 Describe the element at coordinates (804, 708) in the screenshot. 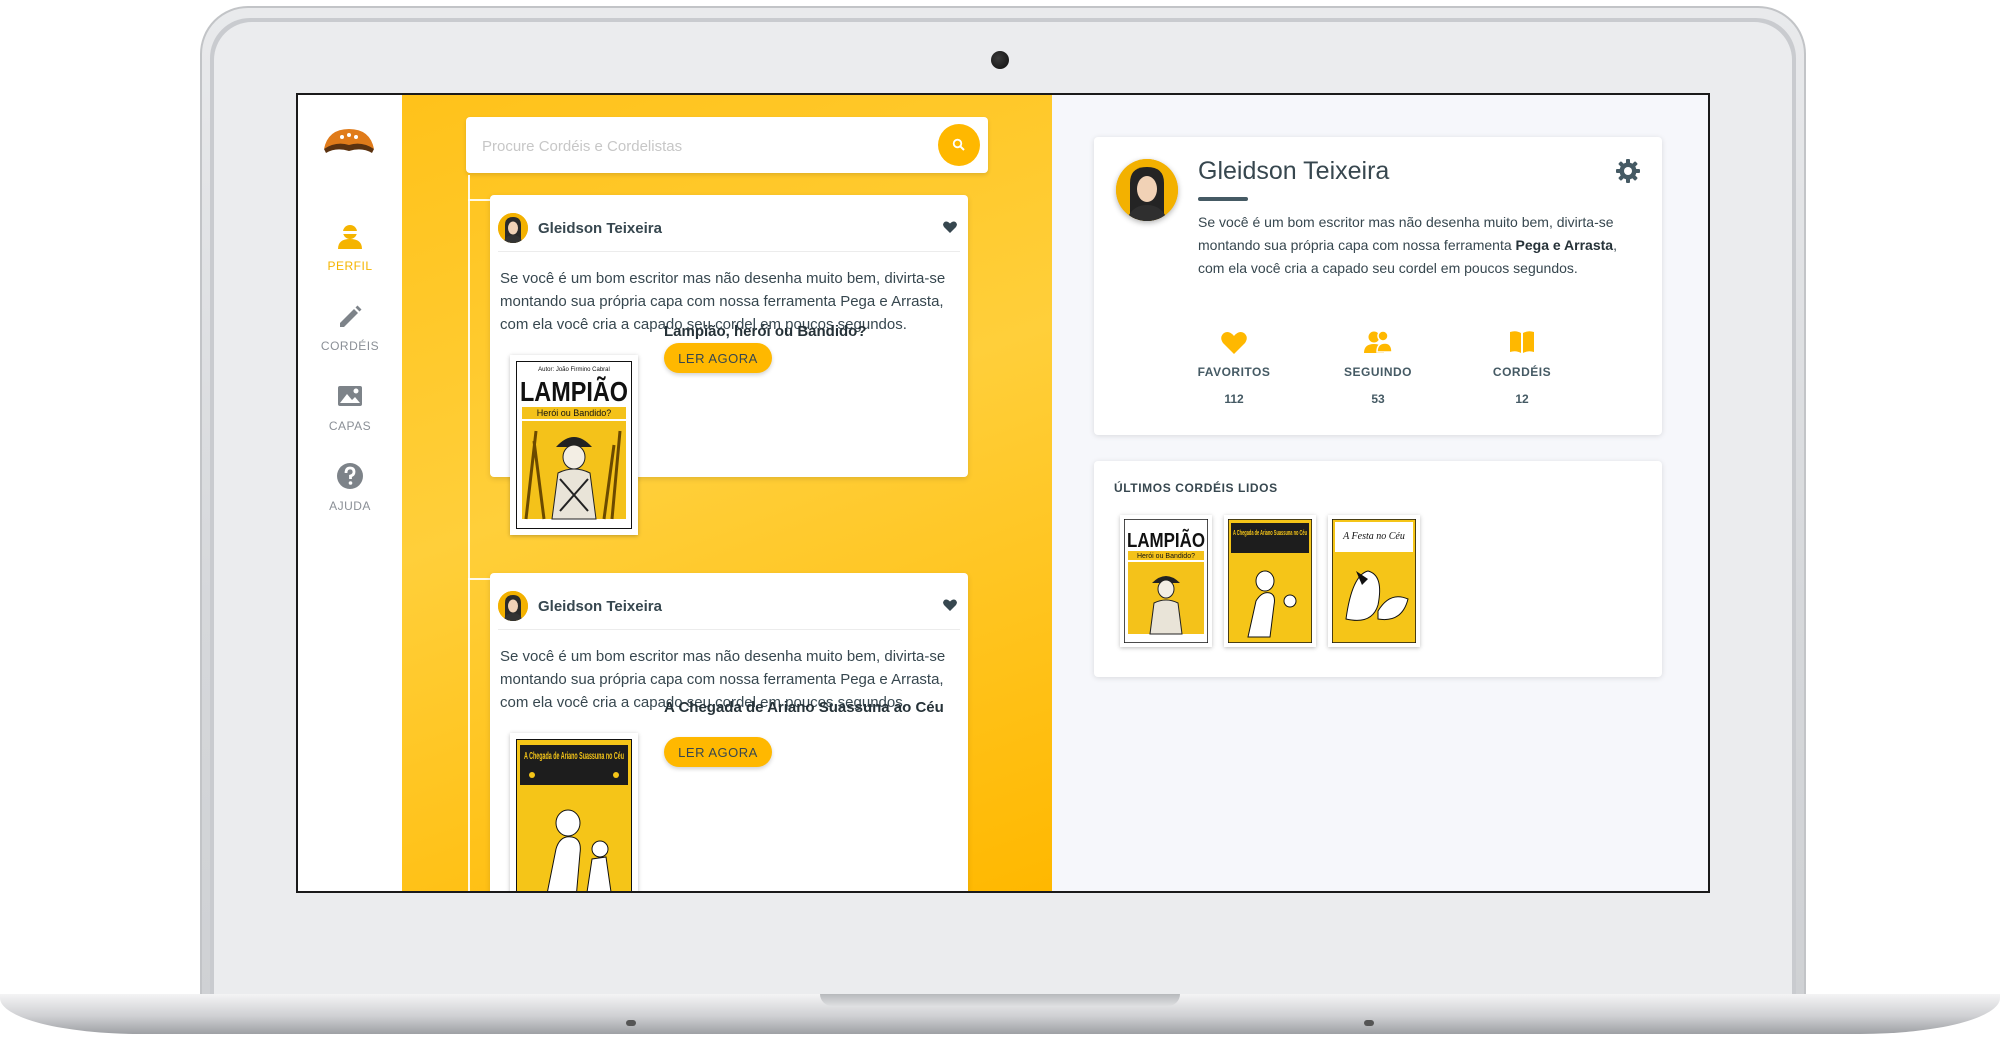

I see `book-title: A Chegada de Ariano Suassuna ao Céu` at that location.